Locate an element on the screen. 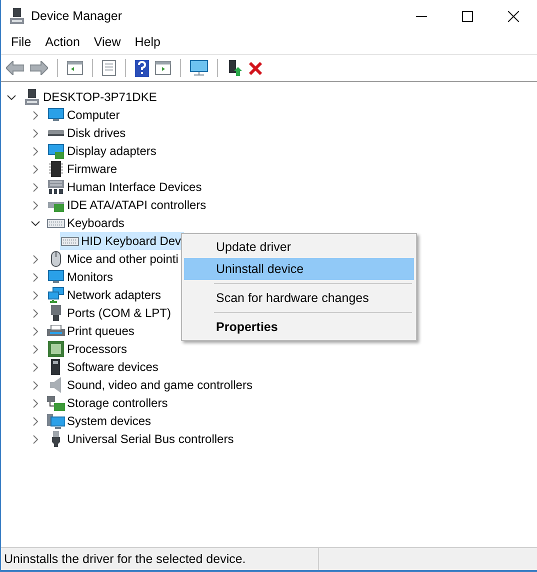 The height and width of the screenshot is (572, 537). properties-icon is located at coordinates (109, 68).